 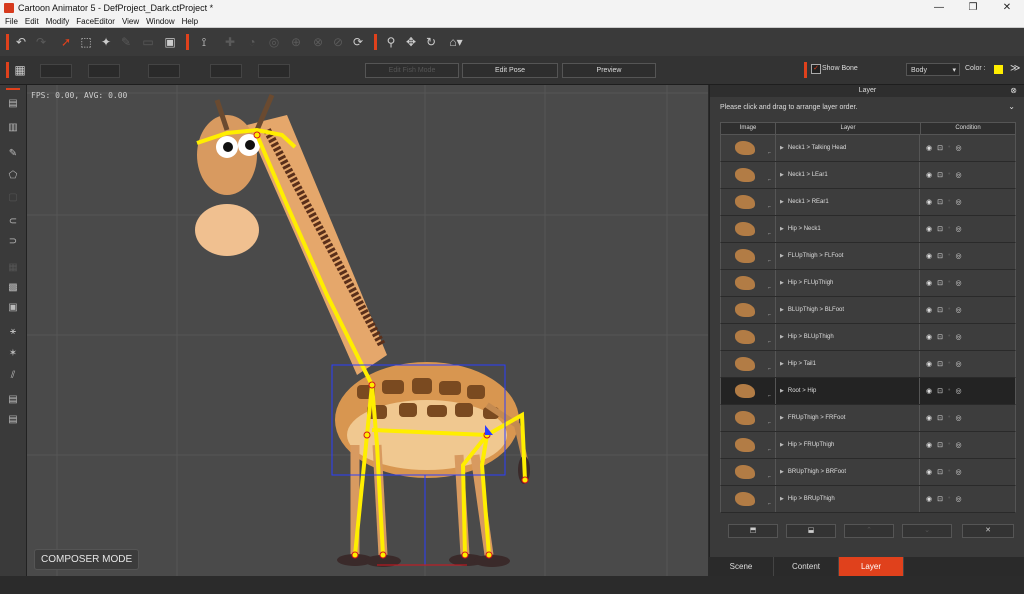 I want to click on layer-row: ⌐ ▶ Hip > BLUpThigh ◉ ⊡ • ◎, so click(x=868, y=337).